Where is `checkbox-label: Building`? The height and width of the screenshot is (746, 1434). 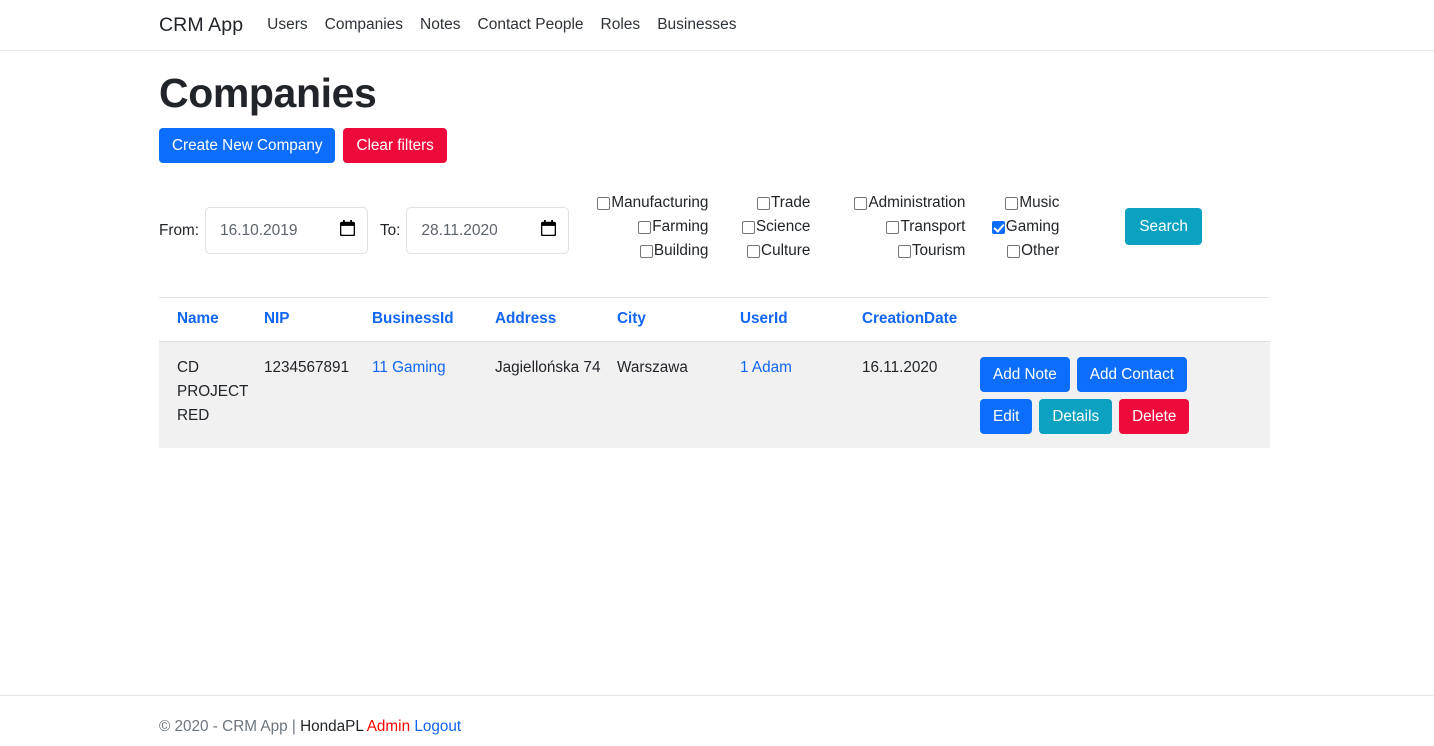
checkbox-label: Building is located at coordinates (681, 251).